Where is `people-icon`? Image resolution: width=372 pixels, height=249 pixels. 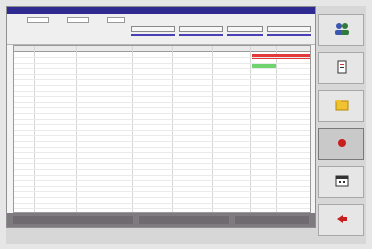 people-icon is located at coordinates (342, 29).